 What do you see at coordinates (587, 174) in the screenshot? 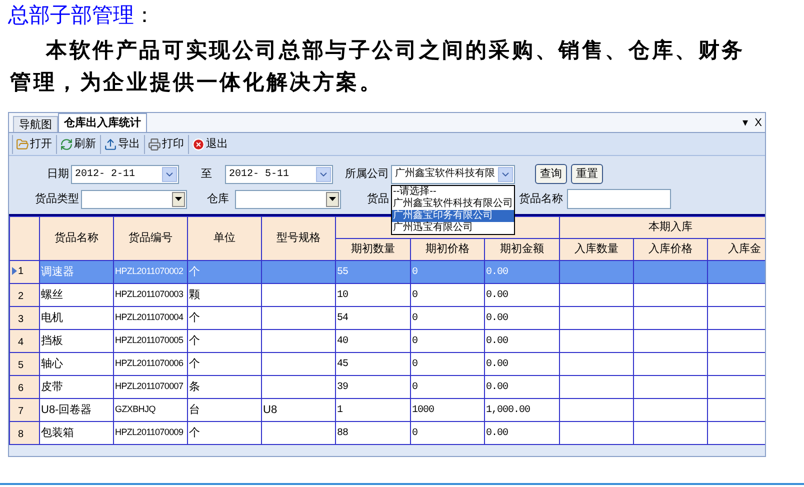
I see `filter-button: 重置` at bounding box center [587, 174].